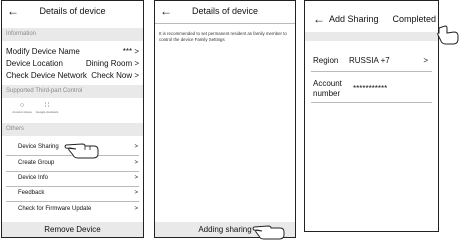 This screenshot has height=240, width=461. I want to click on section-third-party: Supported Third-part Control, so click(72, 91).